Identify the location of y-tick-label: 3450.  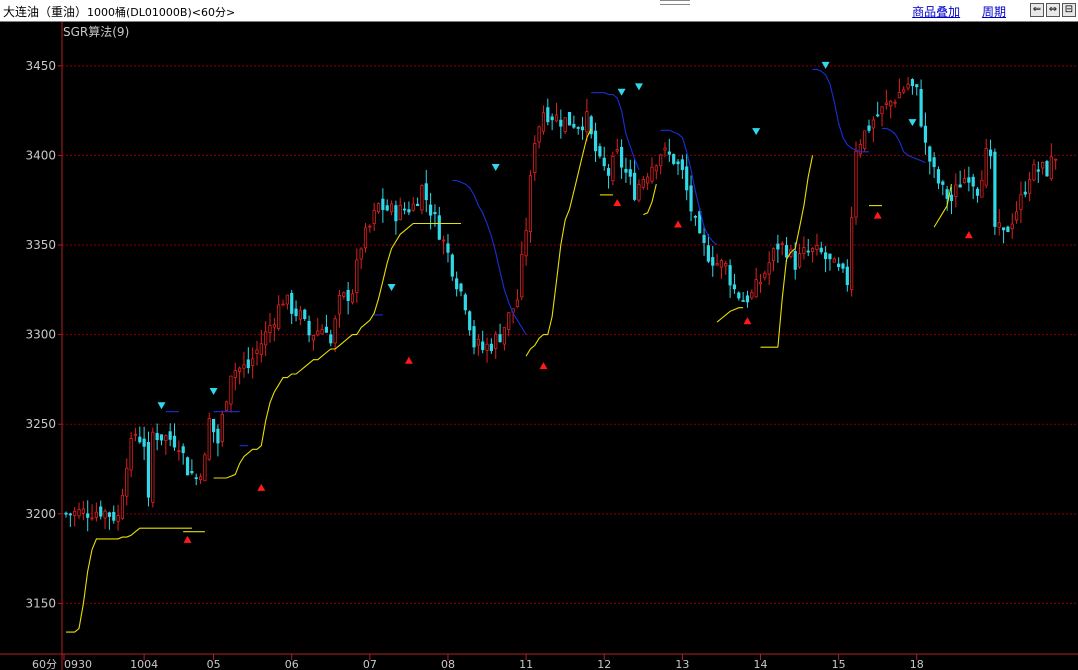
(40, 66).